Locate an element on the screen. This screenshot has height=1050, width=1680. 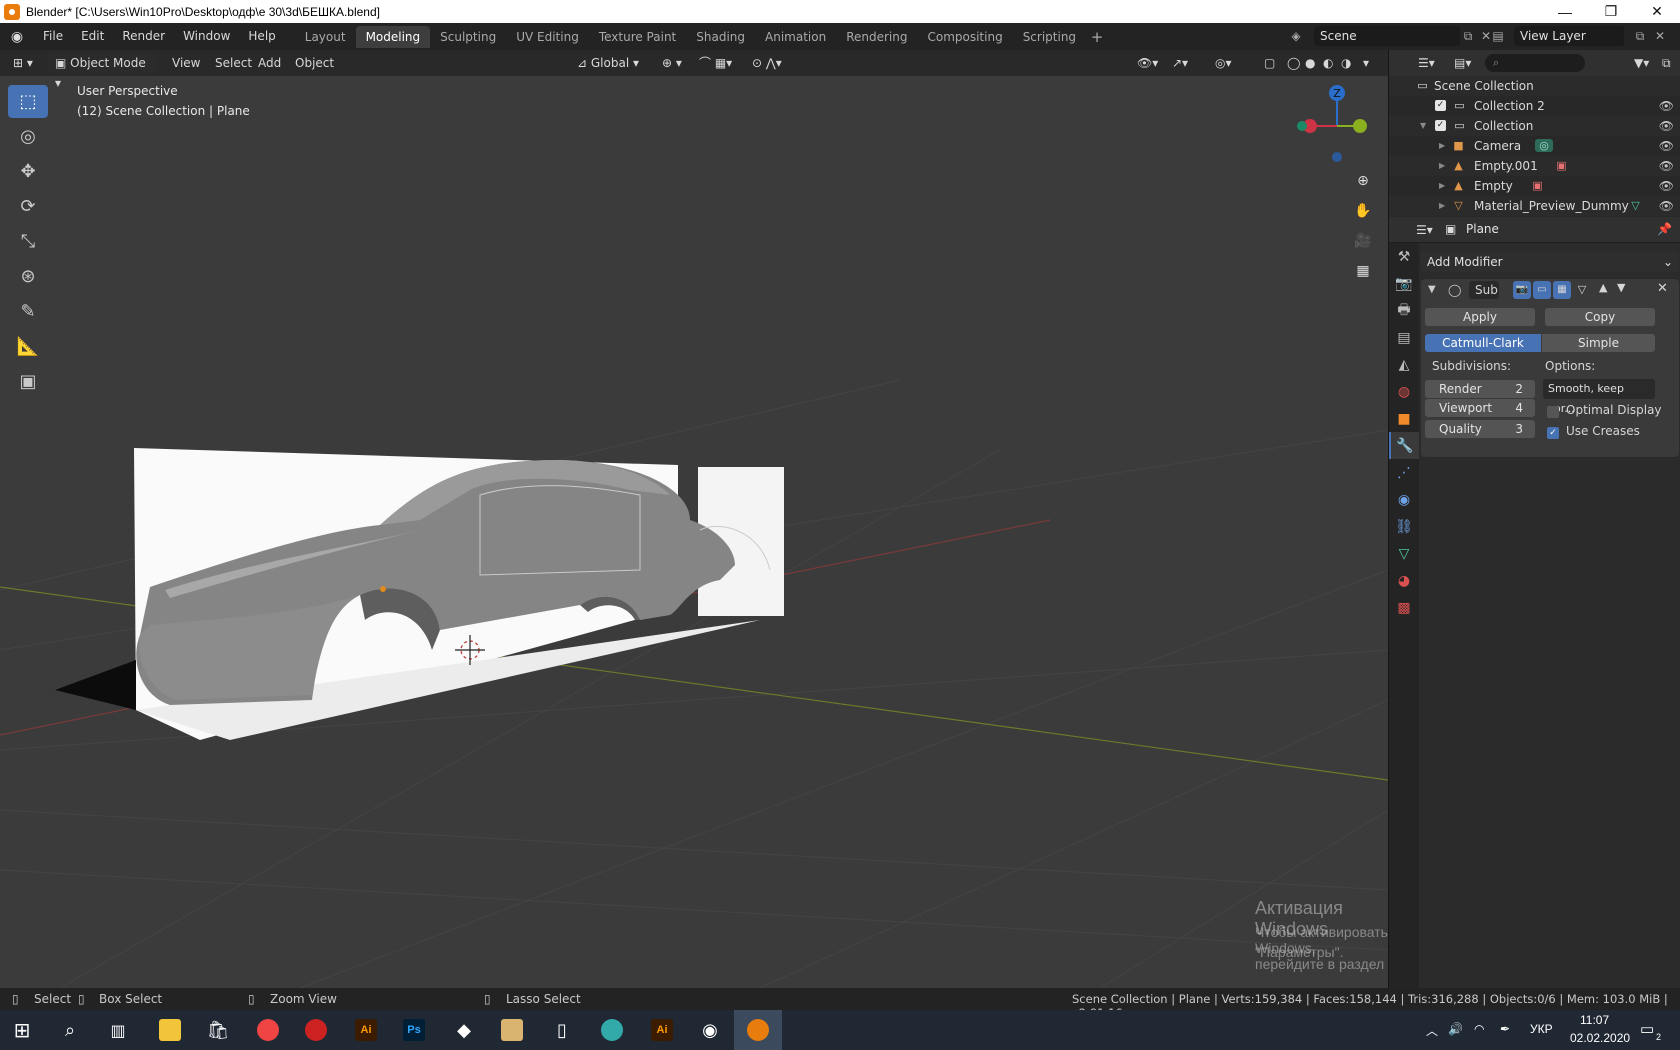
menu-file: File is located at coordinates (53, 36).